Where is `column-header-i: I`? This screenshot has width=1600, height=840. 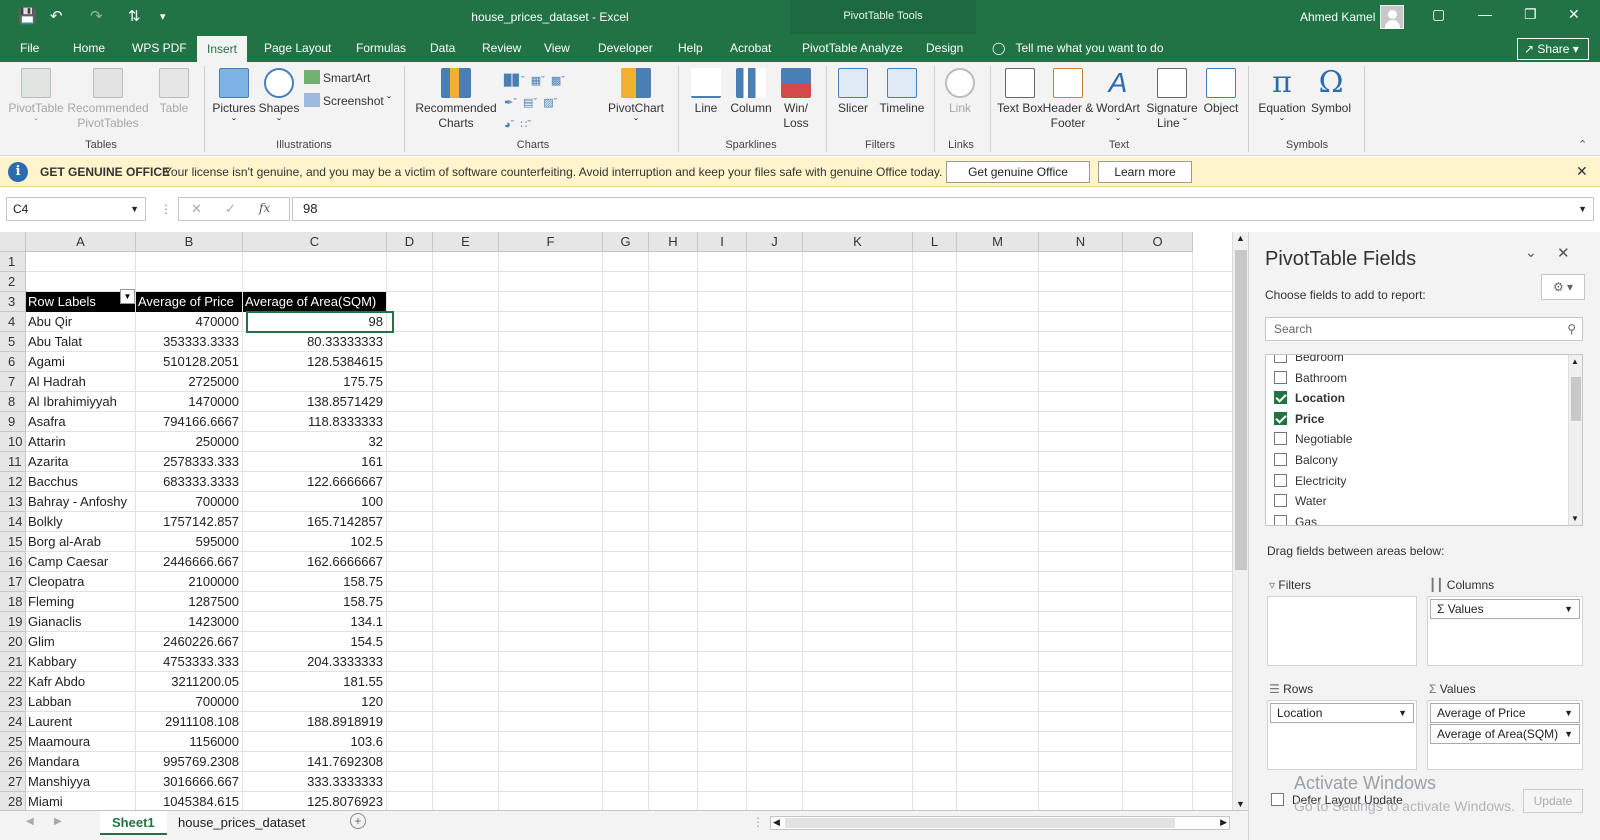 column-header-i: I is located at coordinates (722, 242).